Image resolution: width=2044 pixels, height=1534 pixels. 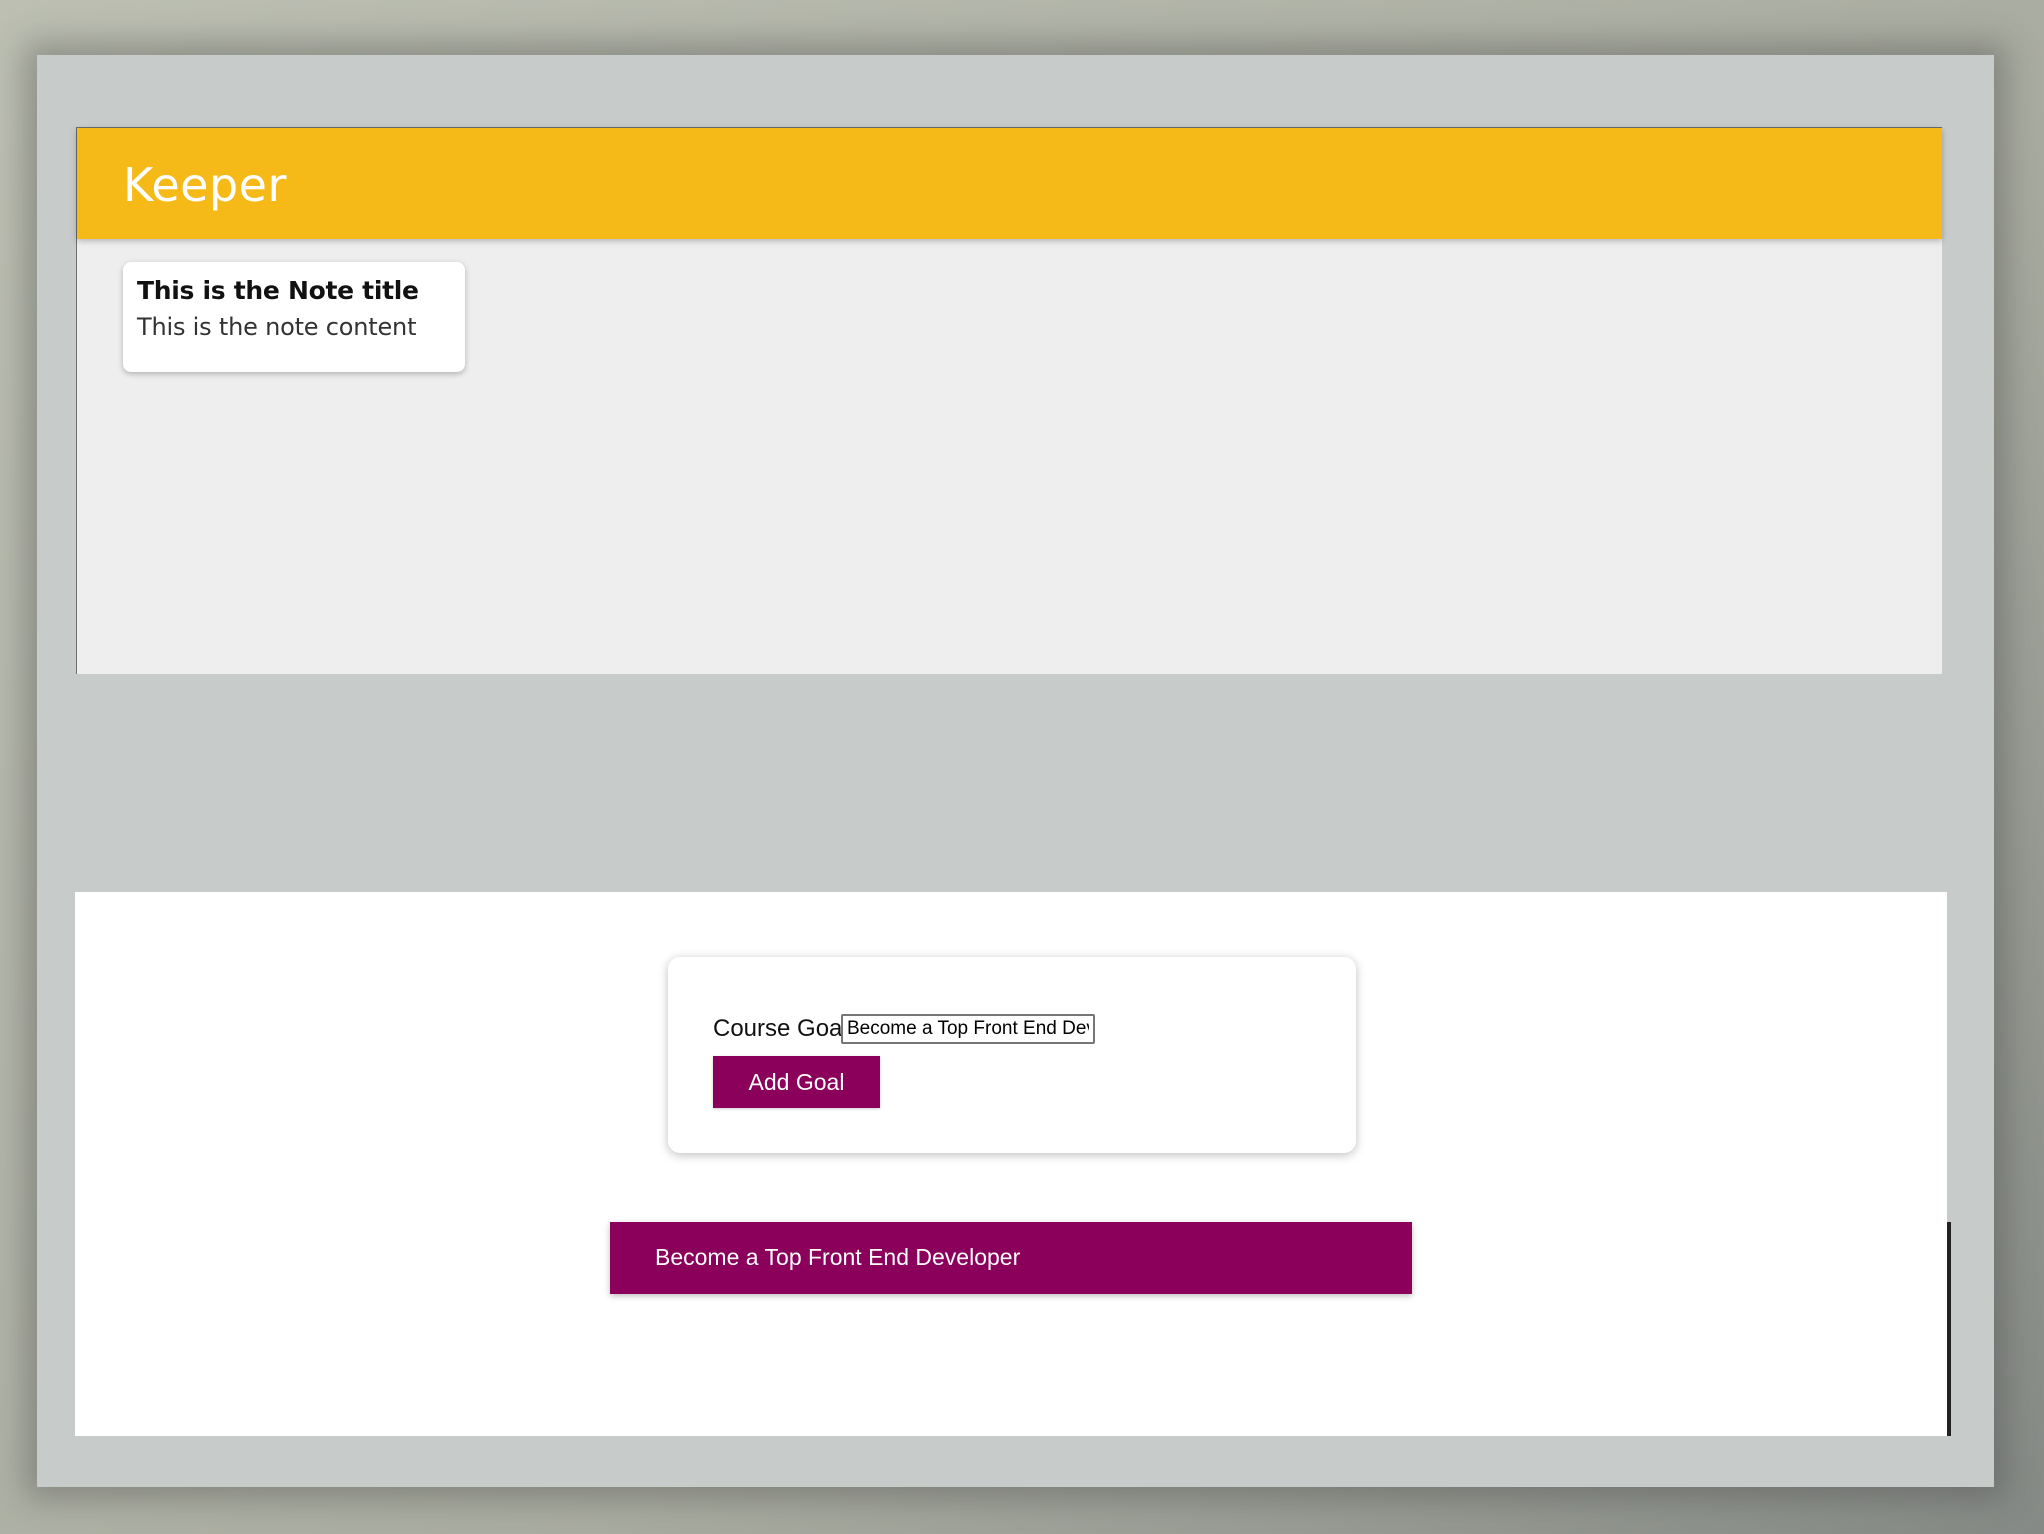 What do you see at coordinates (278, 290) in the screenshot?
I see `note-title: This is the Note title` at bounding box center [278, 290].